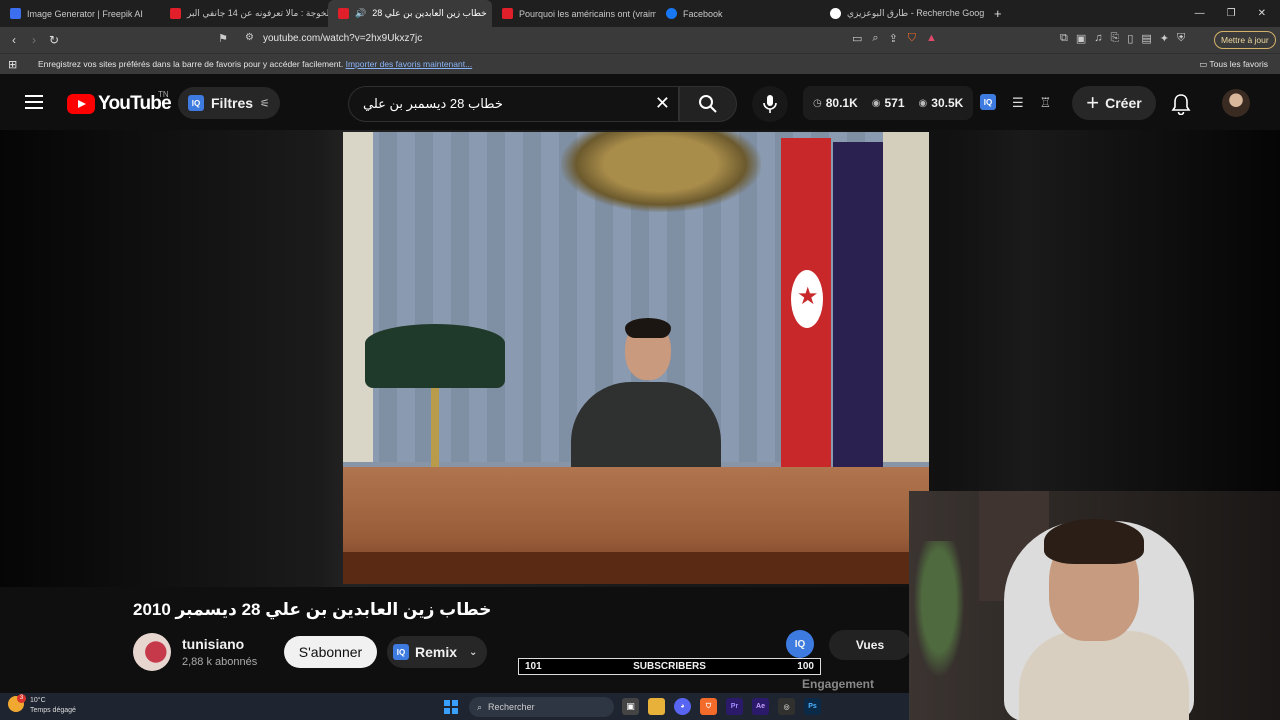 The image size is (1280, 720). Describe the element at coordinates (1164, 38) in the screenshot. I see `ai-icon: ✦` at that location.